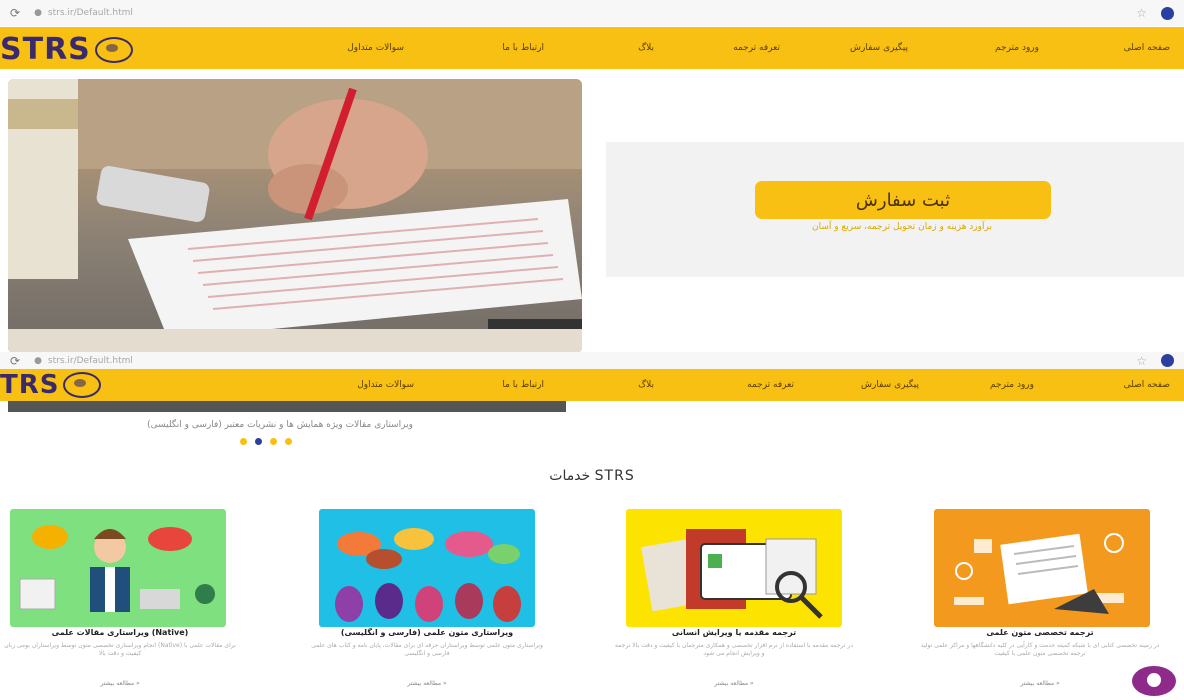 Image resolution: width=1184 pixels, height=700 pixels. What do you see at coordinates (1147, 385) in the screenshot?
I see `nav-home-second: صفحه اصلی` at bounding box center [1147, 385].